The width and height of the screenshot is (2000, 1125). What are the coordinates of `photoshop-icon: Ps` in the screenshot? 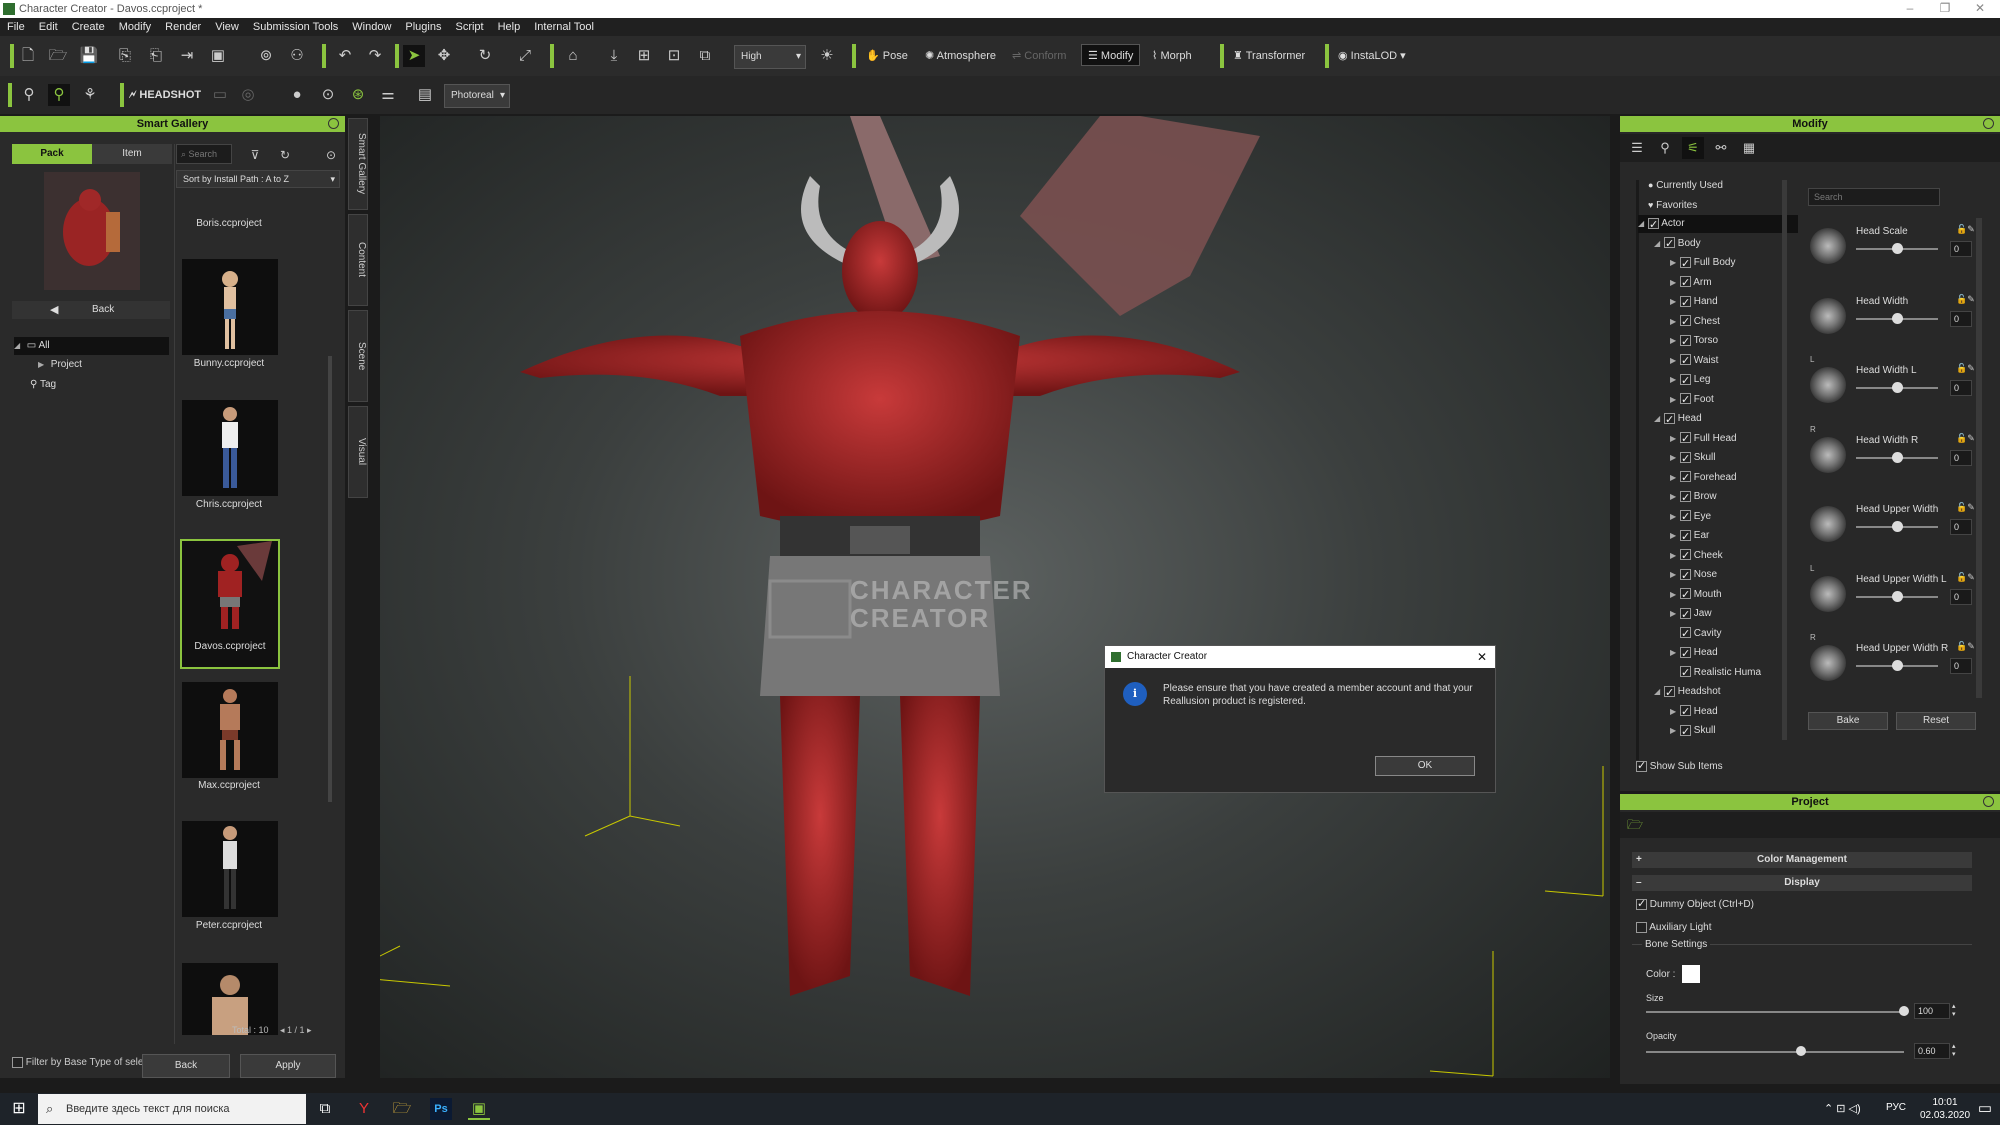 It's located at (441, 1109).